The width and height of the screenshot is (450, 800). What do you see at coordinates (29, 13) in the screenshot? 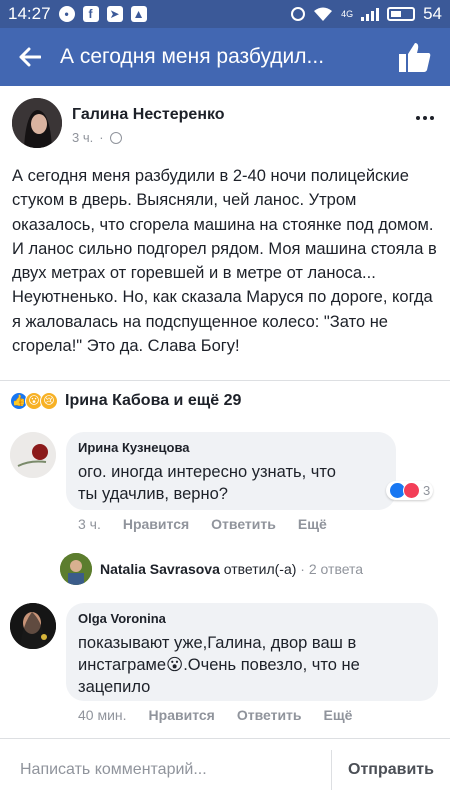
I see `clock: 14:27` at bounding box center [29, 13].